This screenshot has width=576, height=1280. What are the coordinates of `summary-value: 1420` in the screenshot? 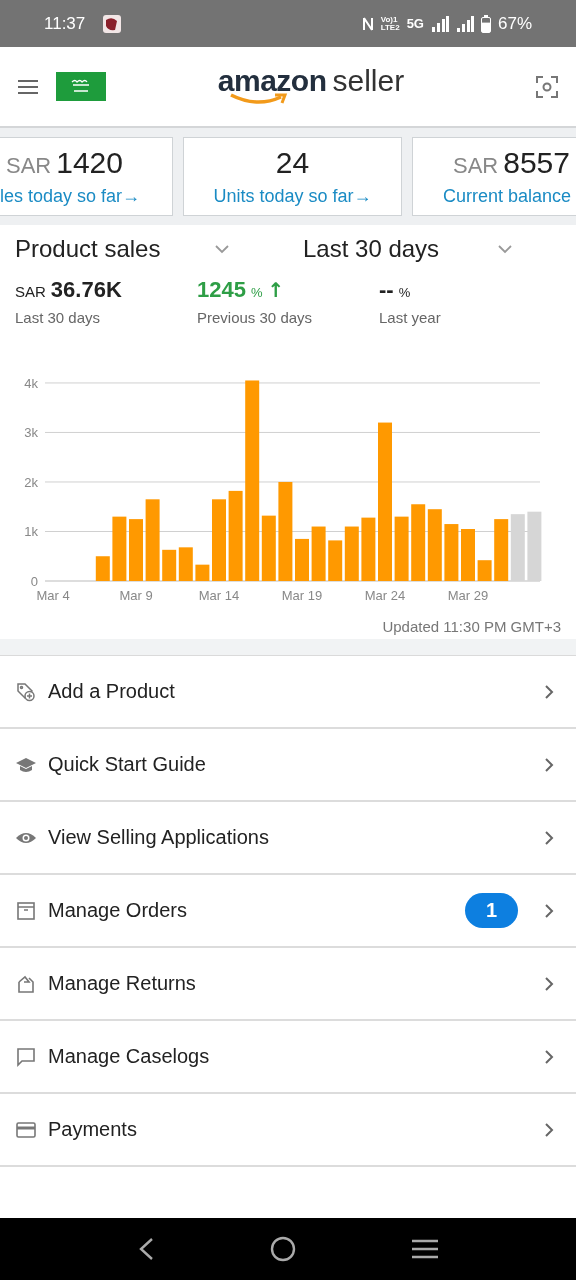 It's located at (89, 163).